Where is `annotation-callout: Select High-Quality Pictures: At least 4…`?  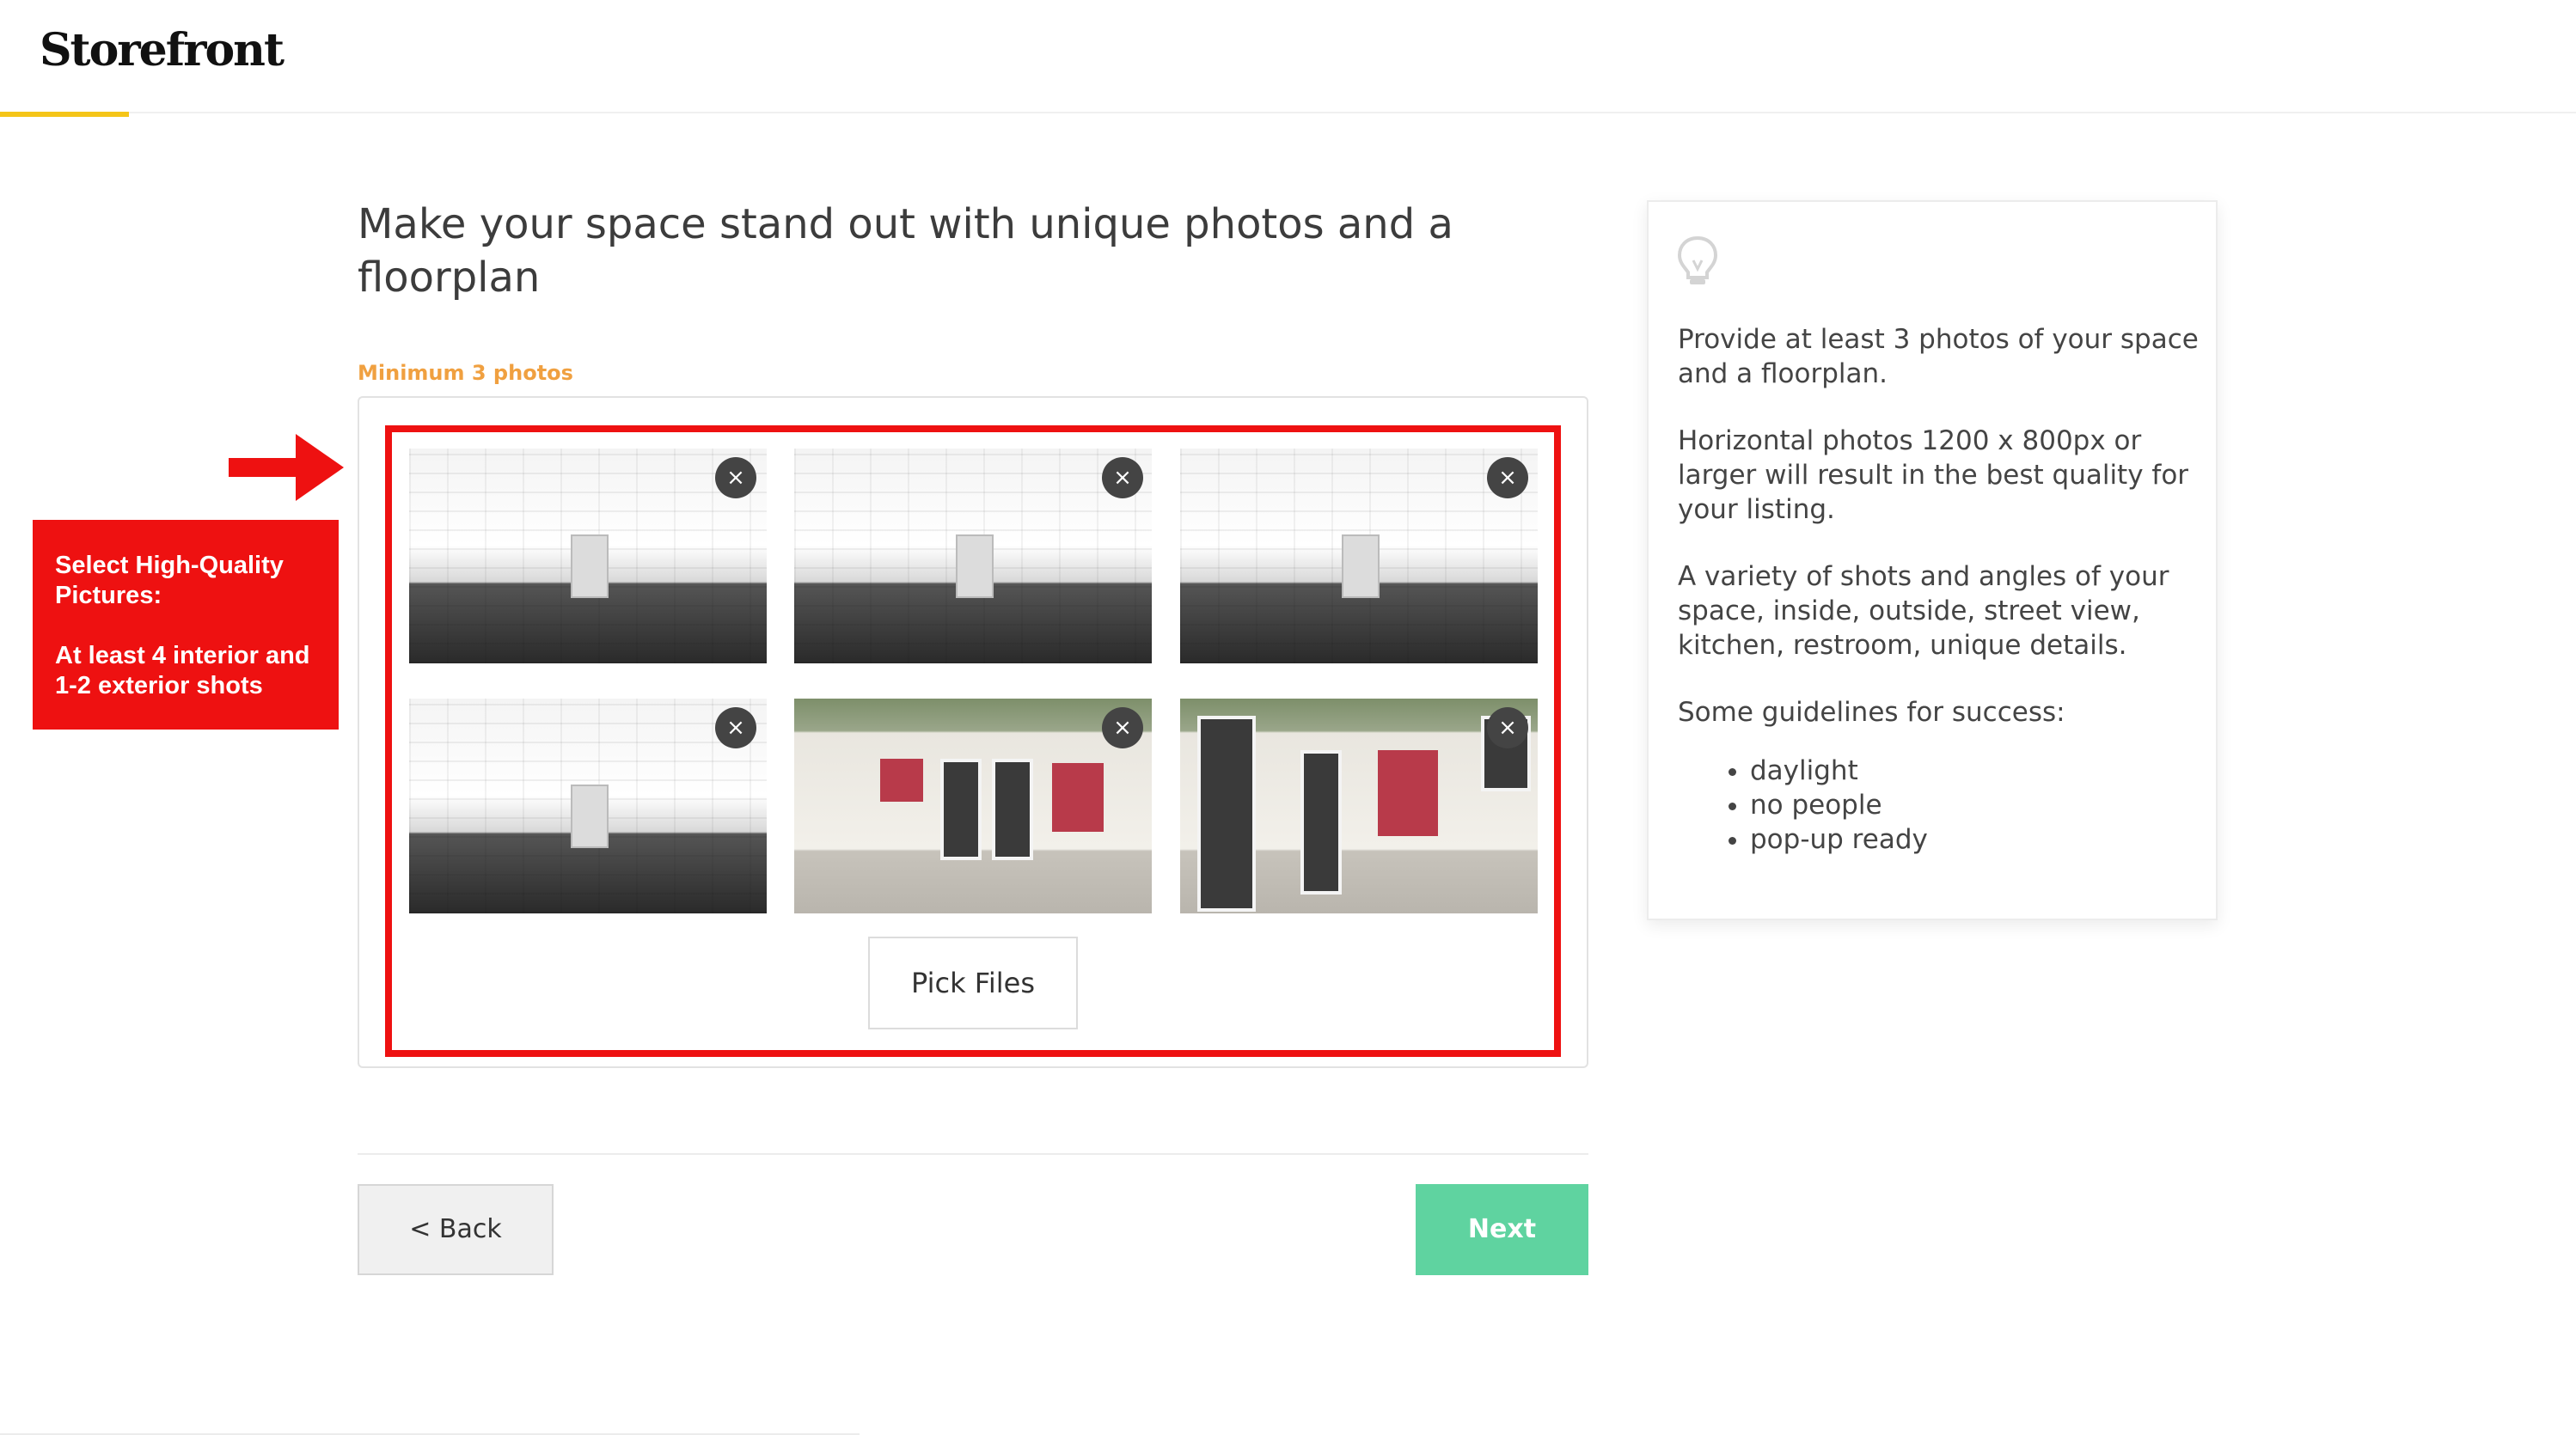
annotation-callout: Select High-Quality Pictures: At least 4… is located at coordinates (186, 625).